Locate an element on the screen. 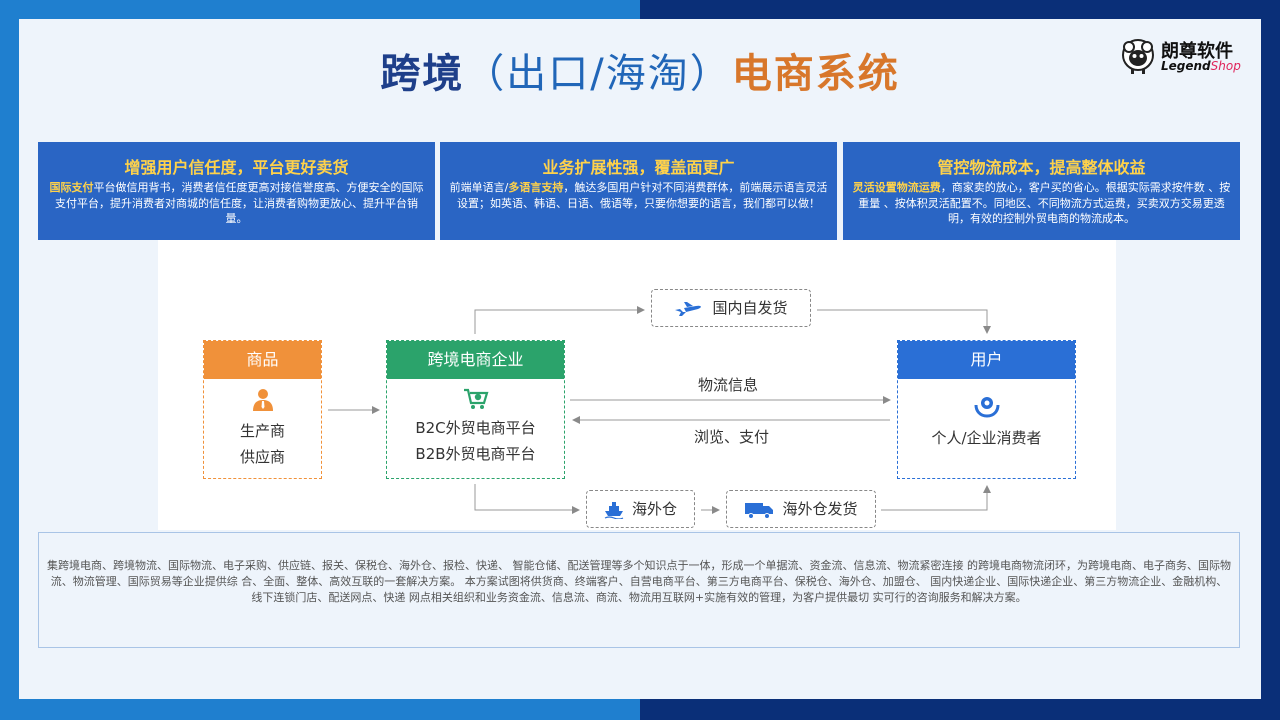 The image size is (1280, 720). person-icon is located at coordinates (262, 400).